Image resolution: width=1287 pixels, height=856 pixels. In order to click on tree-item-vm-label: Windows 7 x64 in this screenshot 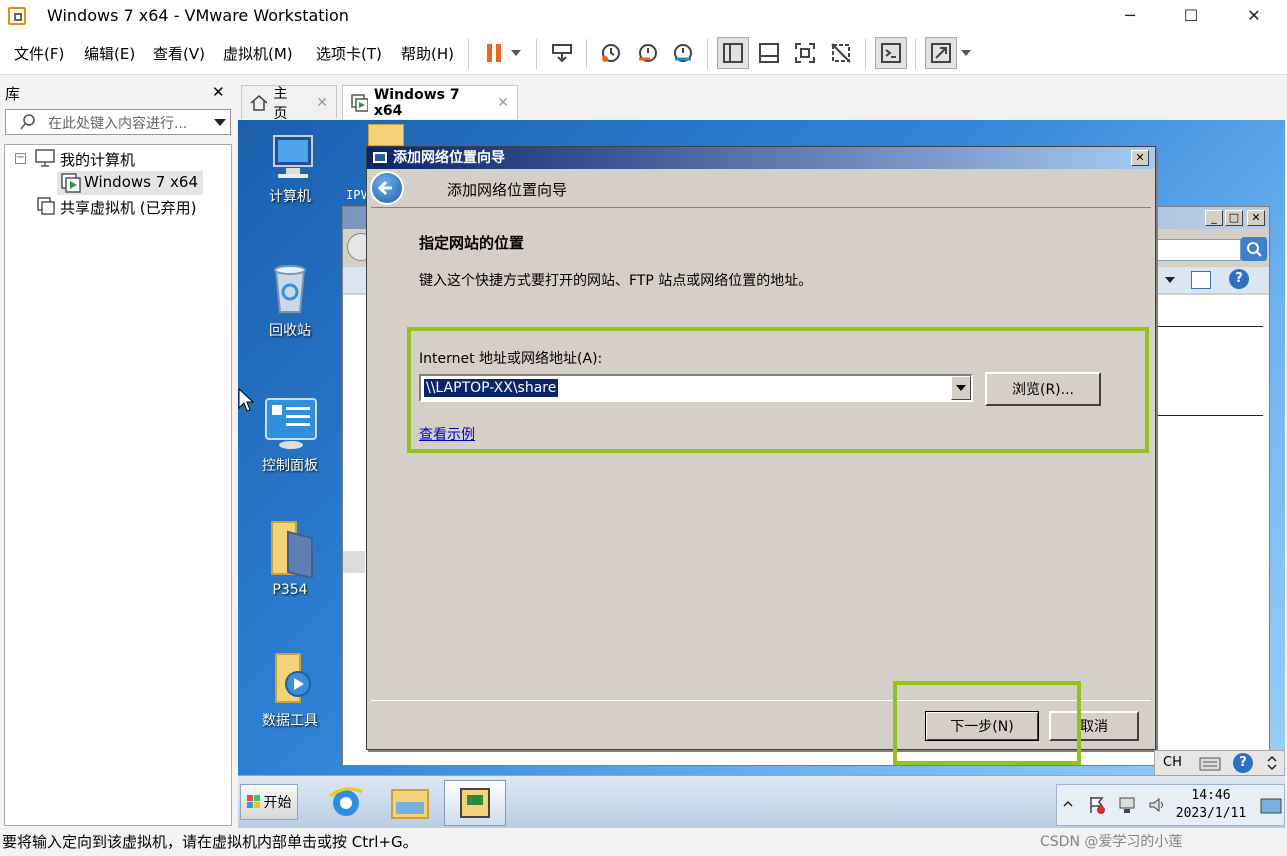, I will do `click(141, 182)`.